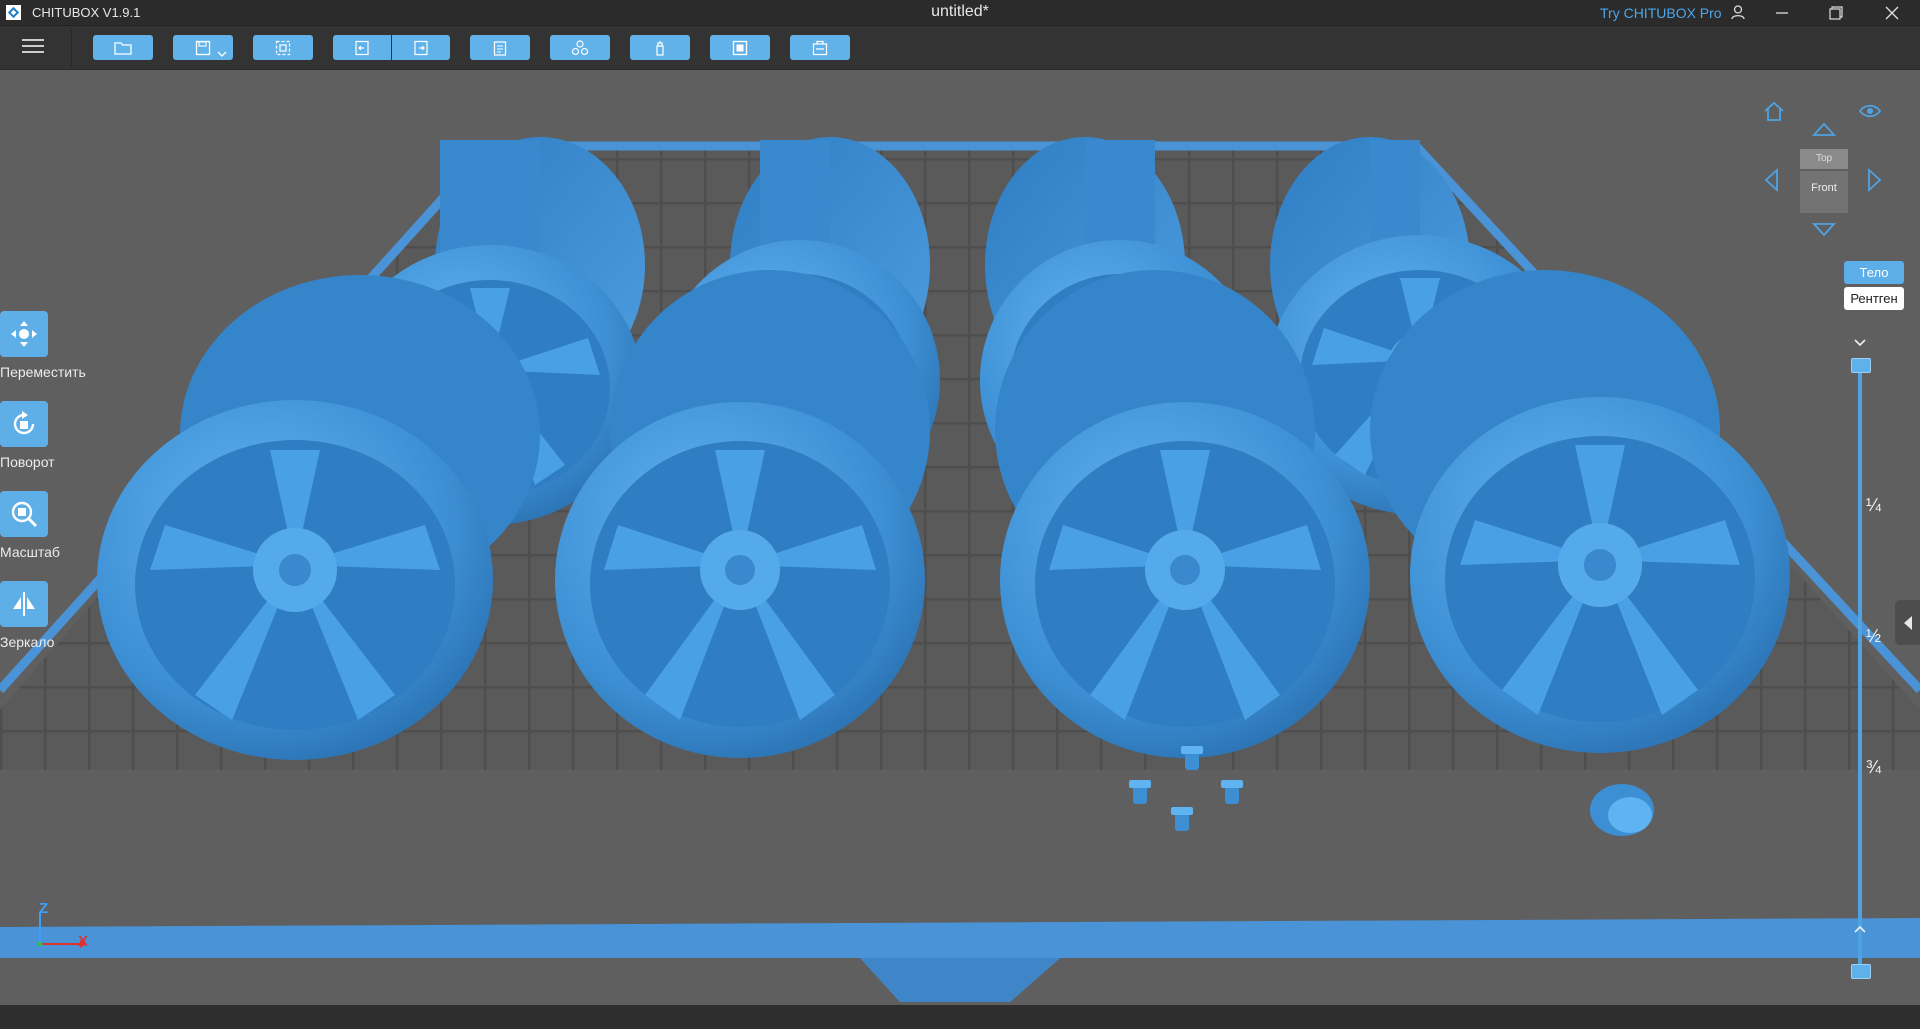  I want to click on scale-tool: Масштаб, so click(45, 525).